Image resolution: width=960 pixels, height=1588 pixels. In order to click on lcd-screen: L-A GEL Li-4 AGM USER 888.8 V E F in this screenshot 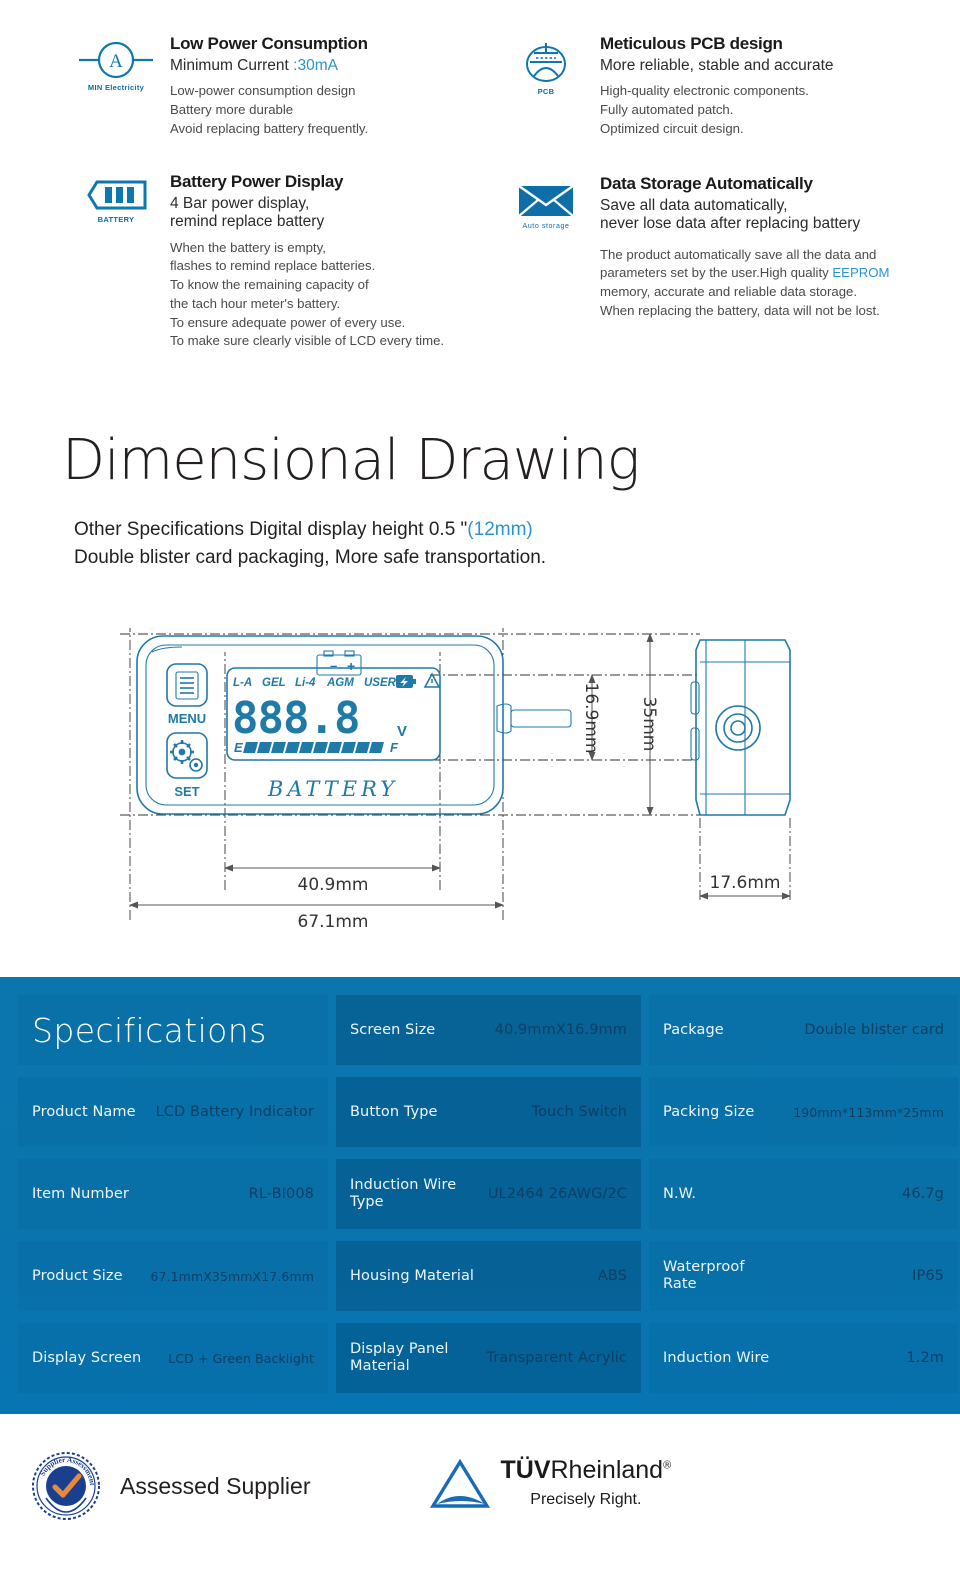, I will do `click(333, 714)`.